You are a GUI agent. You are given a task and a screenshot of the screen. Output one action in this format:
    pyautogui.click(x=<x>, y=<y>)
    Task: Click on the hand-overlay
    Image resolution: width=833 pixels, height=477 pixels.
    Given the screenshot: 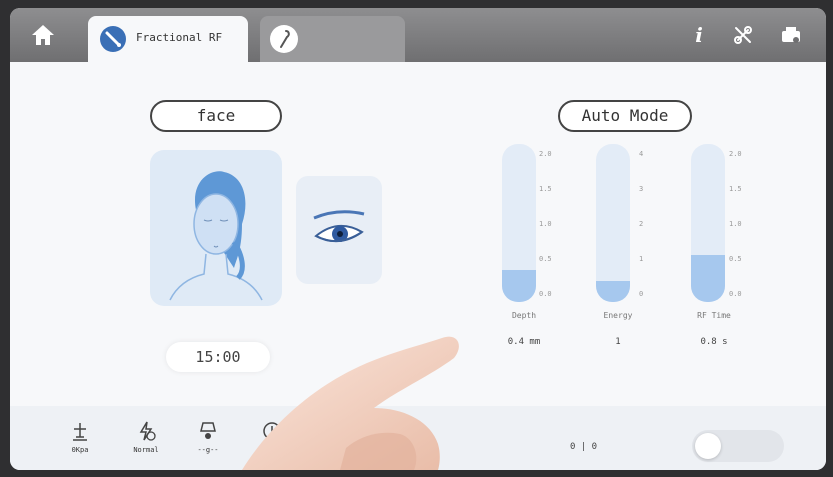 What is the action you would take?
    pyautogui.click(x=350, y=403)
    